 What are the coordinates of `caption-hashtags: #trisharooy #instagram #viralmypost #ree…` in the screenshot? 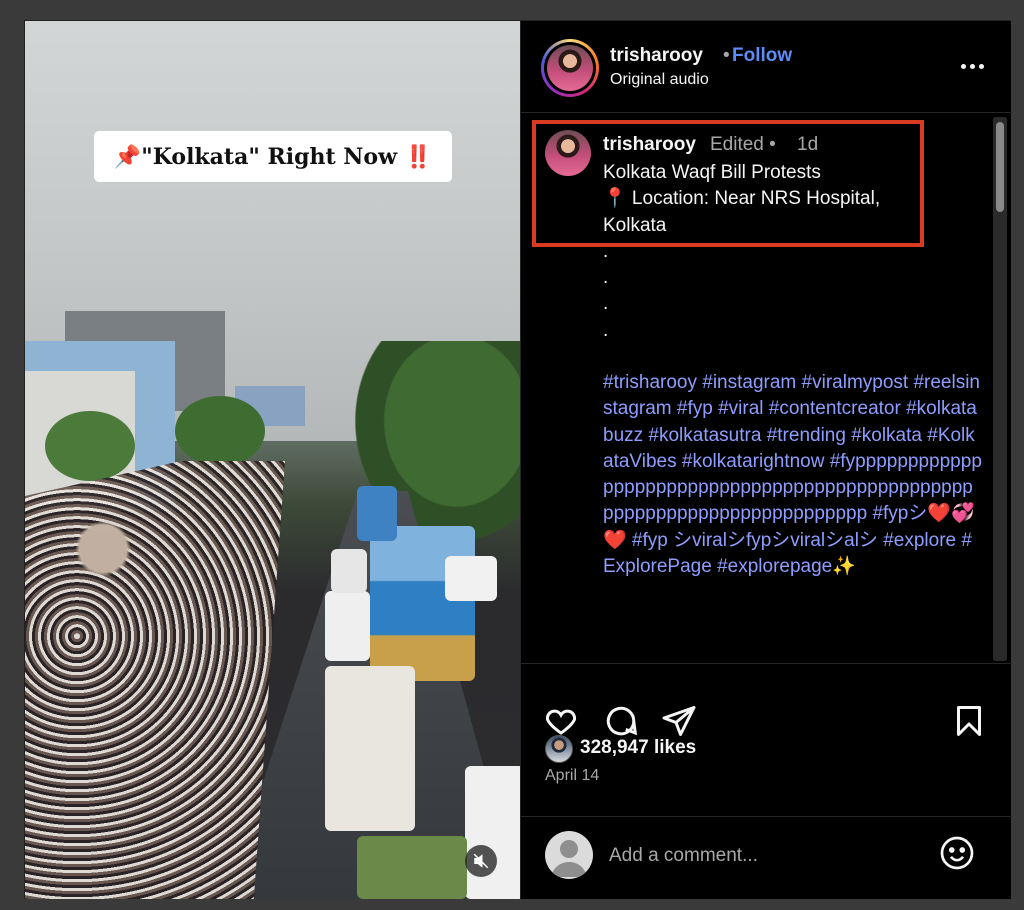 It's located at (793, 475).